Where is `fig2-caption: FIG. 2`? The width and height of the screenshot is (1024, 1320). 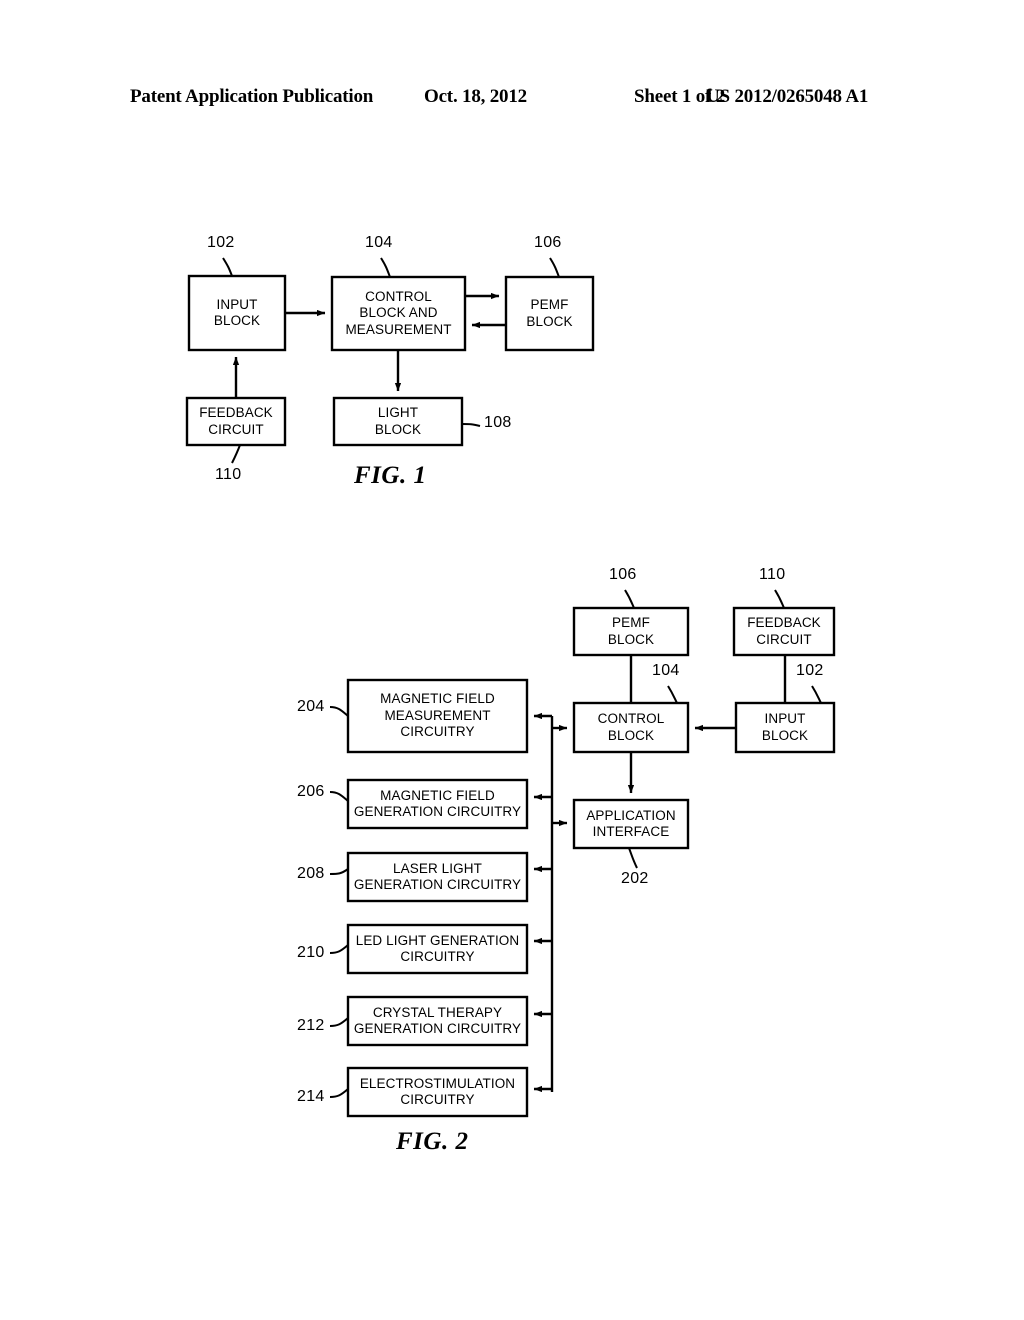
fig2-caption: FIG. 2 is located at coordinates (432, 1141).